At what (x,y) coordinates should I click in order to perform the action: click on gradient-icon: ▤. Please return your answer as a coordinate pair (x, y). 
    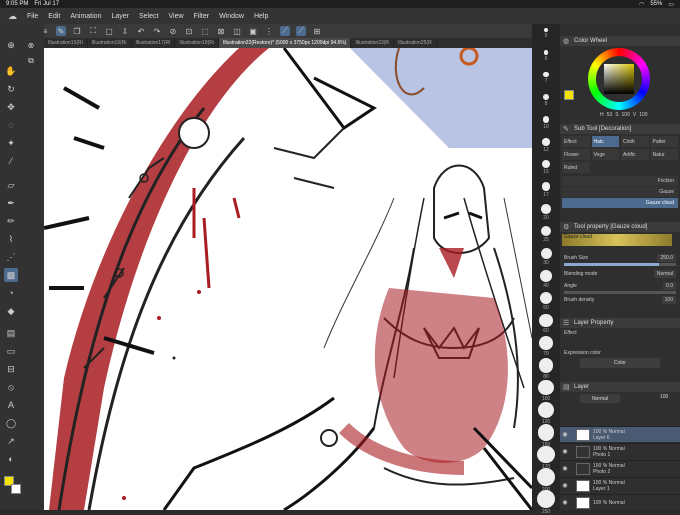
    Looking at the image, I should click on (11, 333).